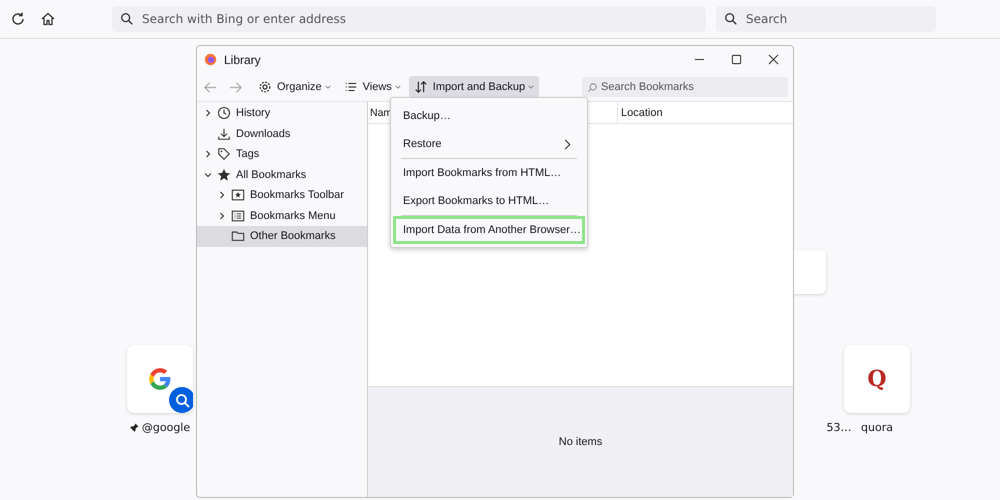 The image size is (1000, 500). What do you see at coordinates (773, 59) in the screenshot?
I see `close-icon` at bounding box center [773, 59].